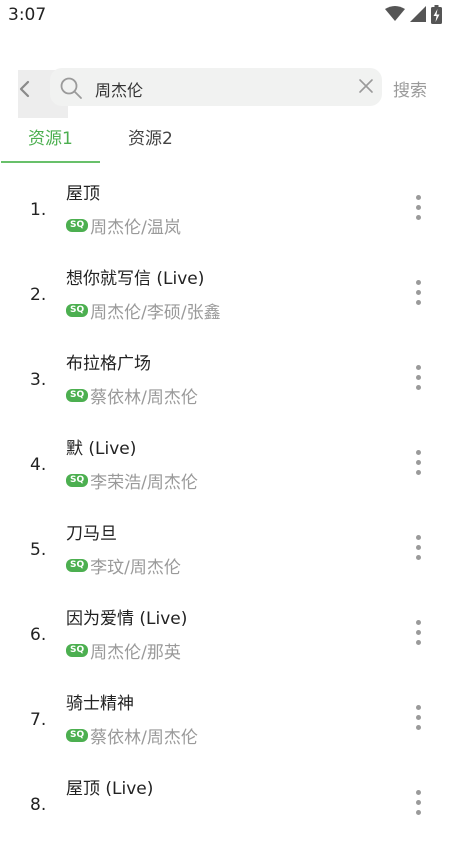 The width and height of the screenshot is (450, 844). I want to click on song-title: 骑士精神, so click(100, 704).